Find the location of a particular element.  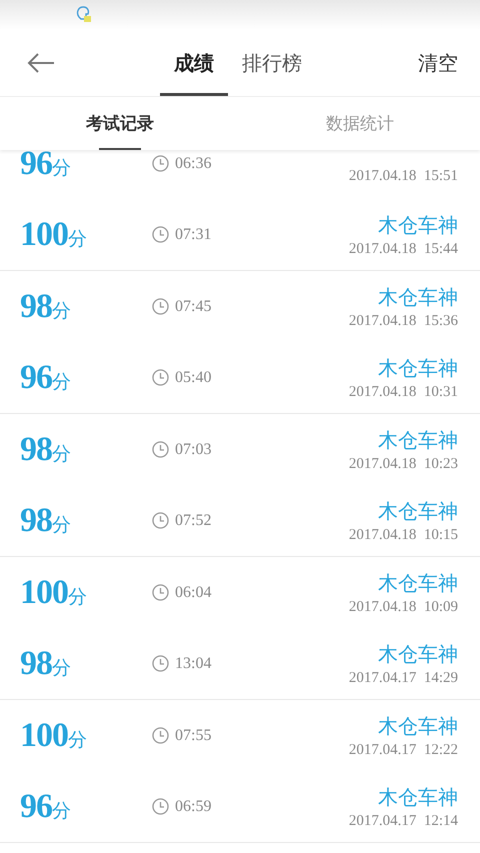

date-time: 2017.04.17 12:22 is located at coordinates (403, 750).